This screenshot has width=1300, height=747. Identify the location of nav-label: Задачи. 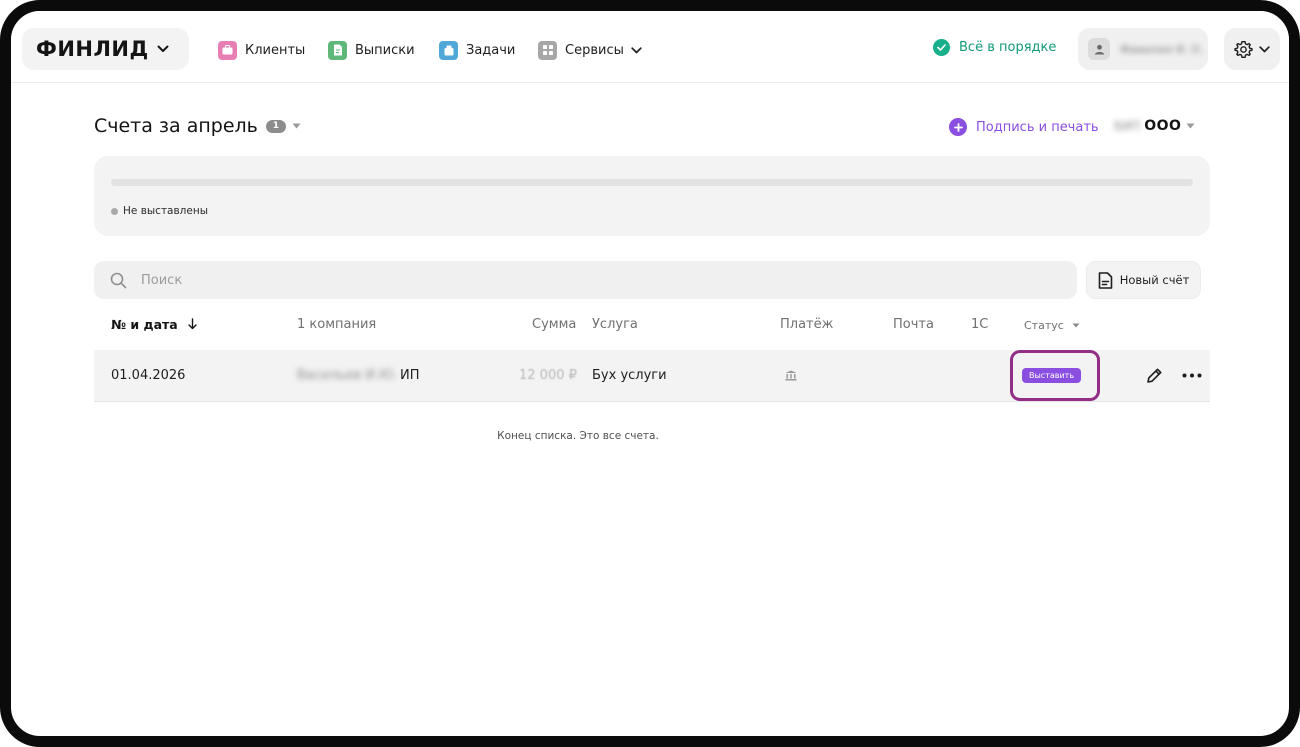
(491, 50).